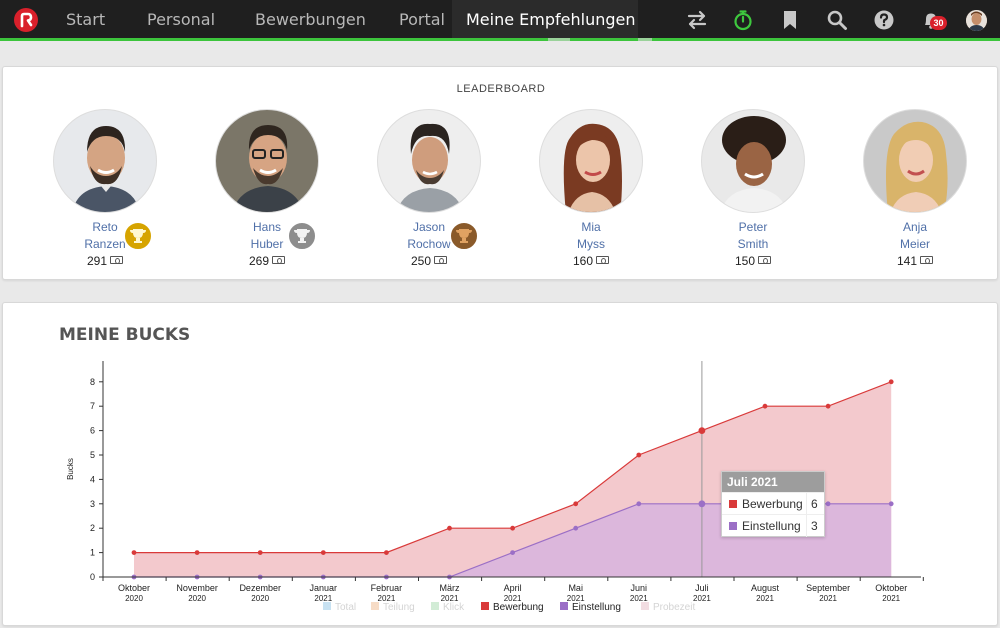  Describe the element at coordinates (891, 588) in the screenshot. I see `x-tick-label-month: Oktober` at that location.